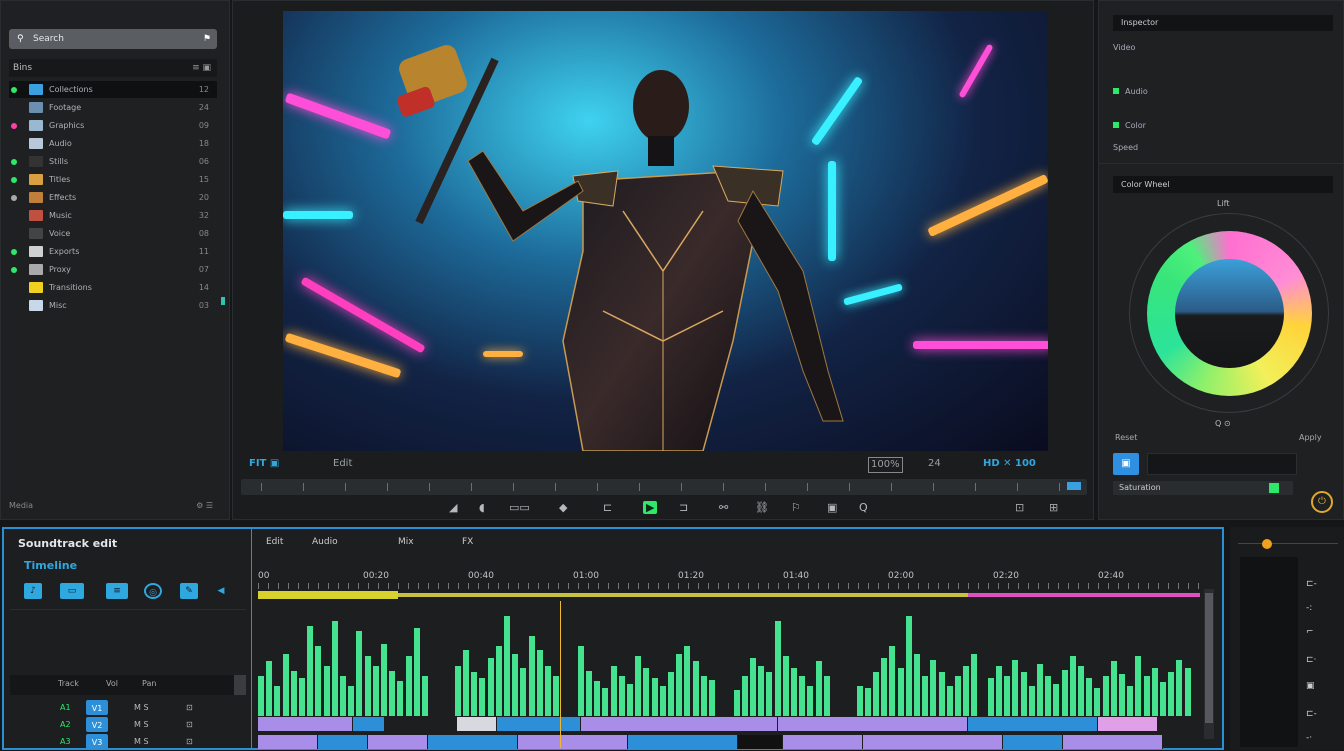 This screenshot has height=751, width=1344. What do you see at coordinates (731, 660) in the screenshot?
I see `audio-waveform` at bounding box center [731, 660].